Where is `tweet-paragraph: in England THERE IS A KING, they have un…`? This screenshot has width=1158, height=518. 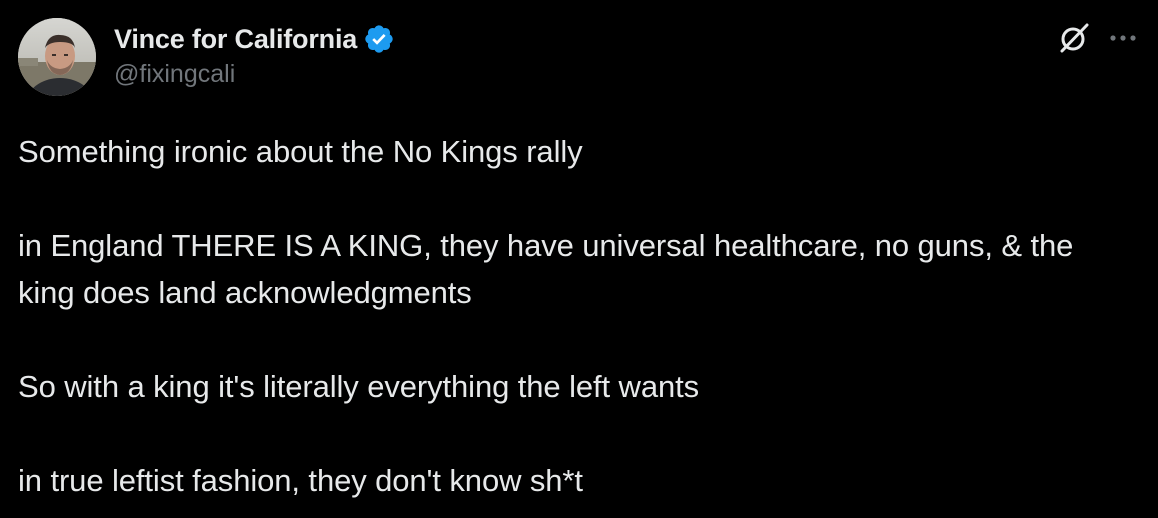
tweet-paragraph: in England THERE IS A KING, they have un… is located at coordinates (546, 269).